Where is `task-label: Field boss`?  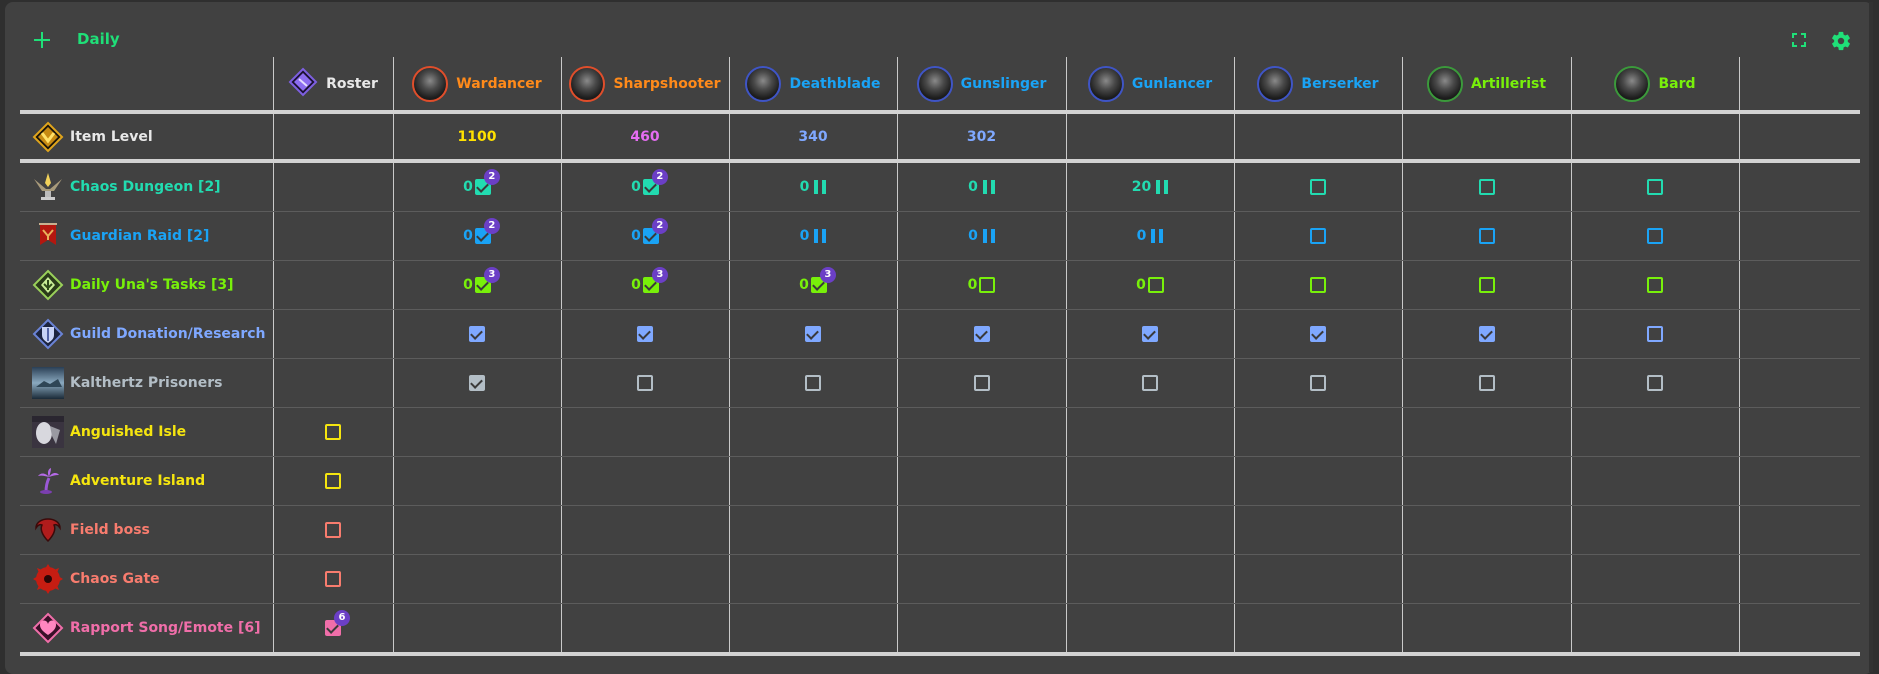 task-label: Field boss is located at coordinates (110, 530).